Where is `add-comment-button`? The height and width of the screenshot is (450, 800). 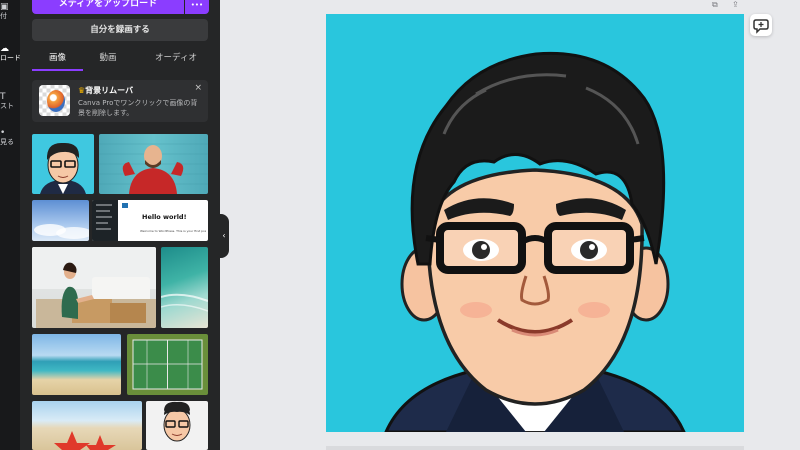
add-comment-button is located at coordinates (761, 25).